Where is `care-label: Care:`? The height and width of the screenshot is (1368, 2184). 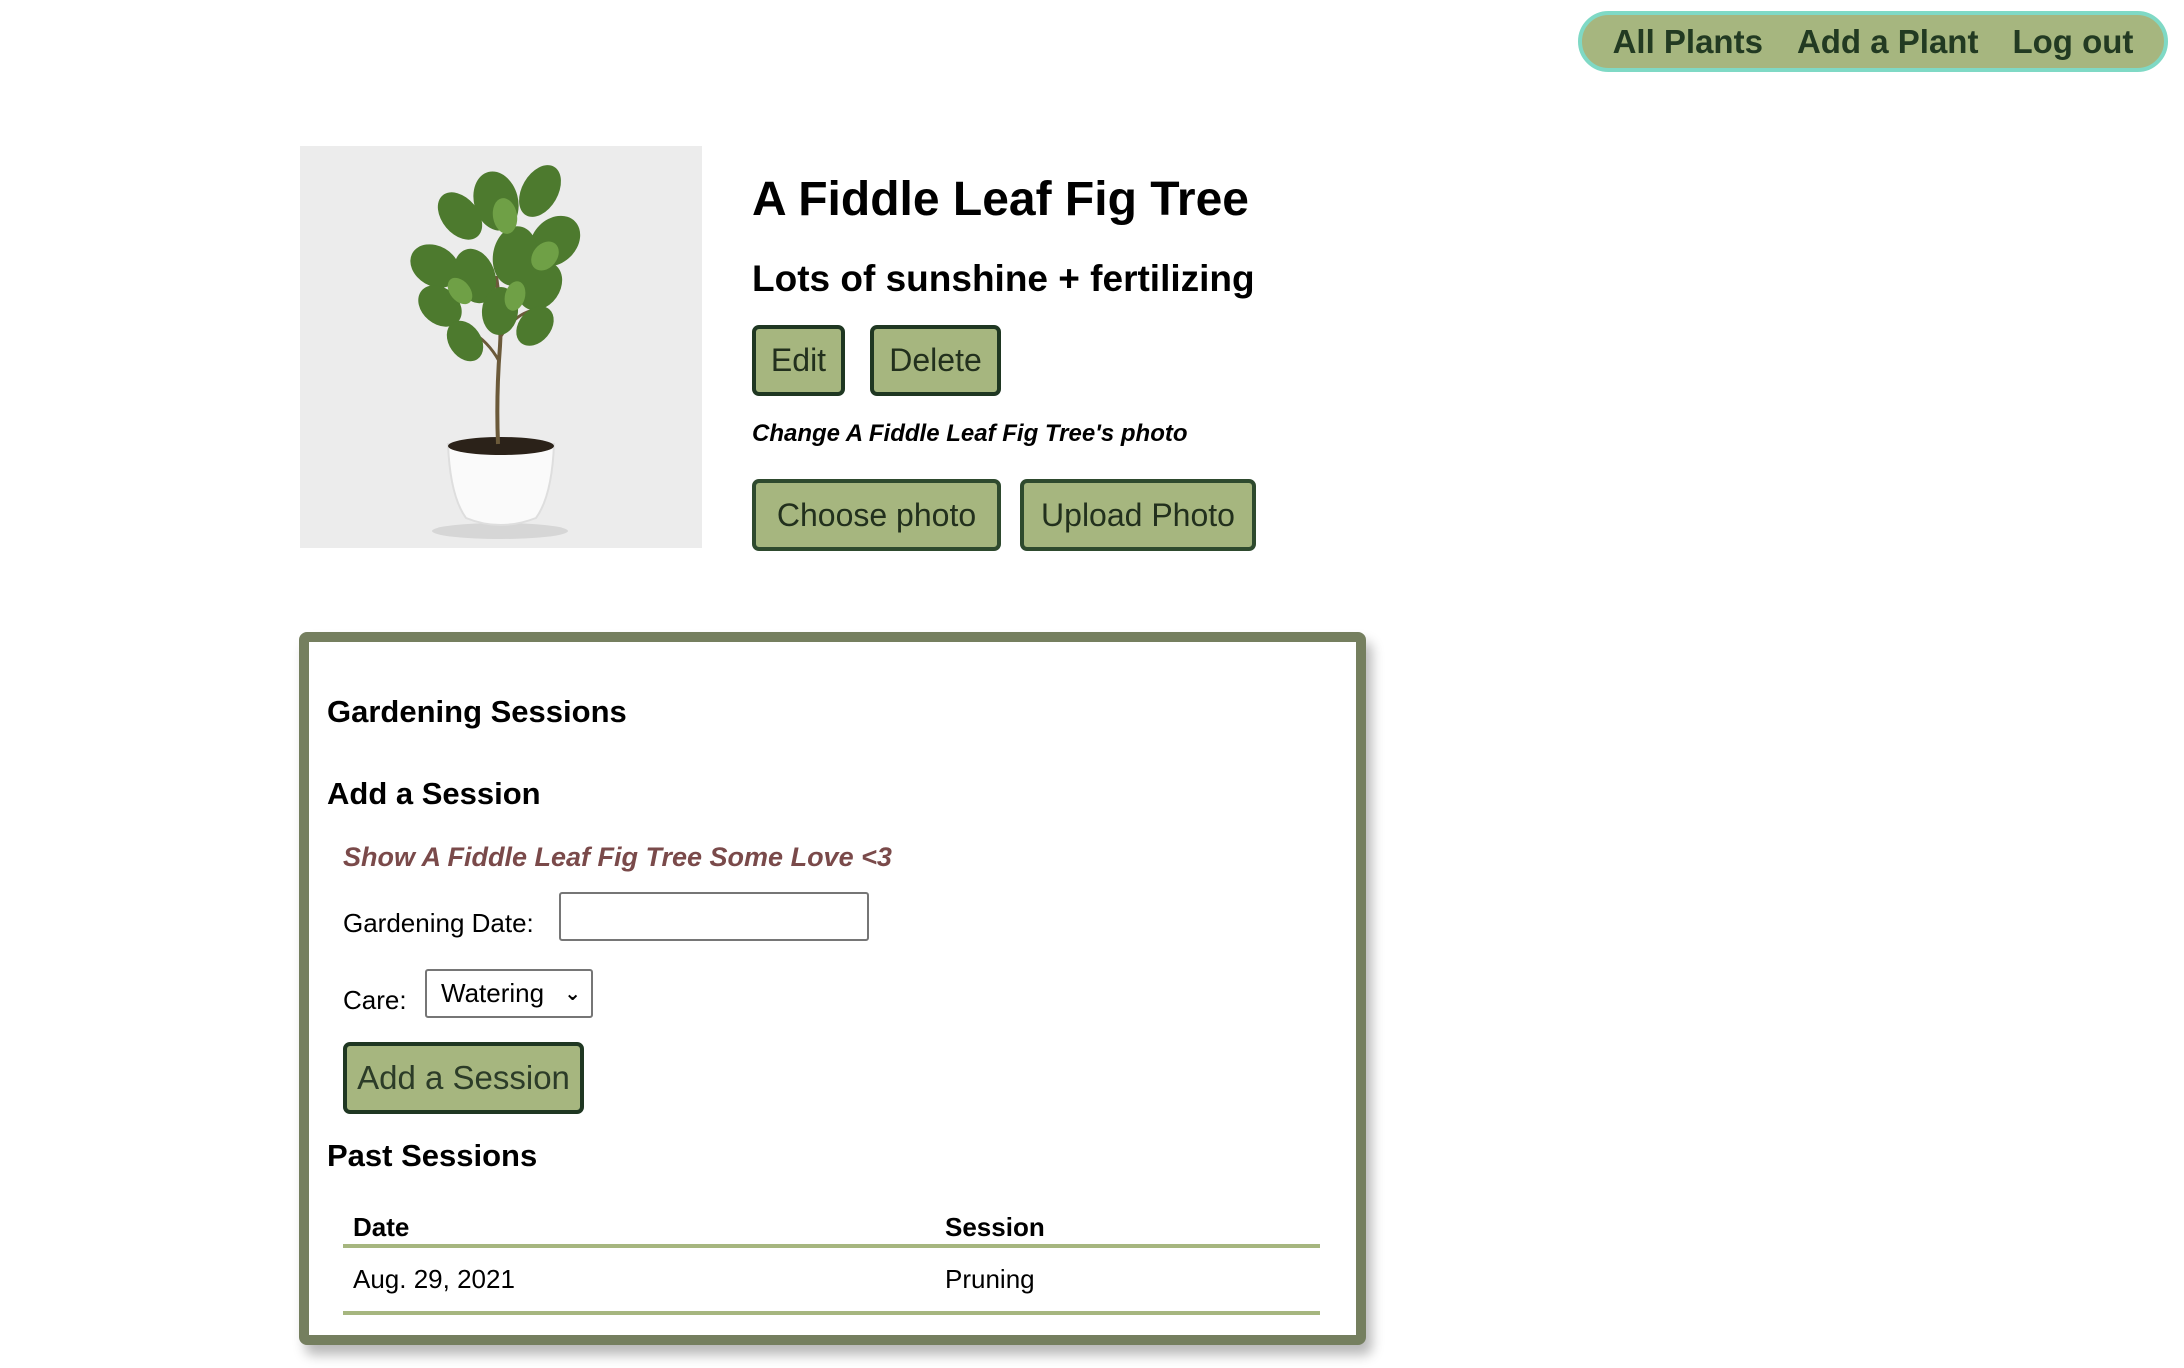 care-label: Care: is located at coordinates (375, 1000).